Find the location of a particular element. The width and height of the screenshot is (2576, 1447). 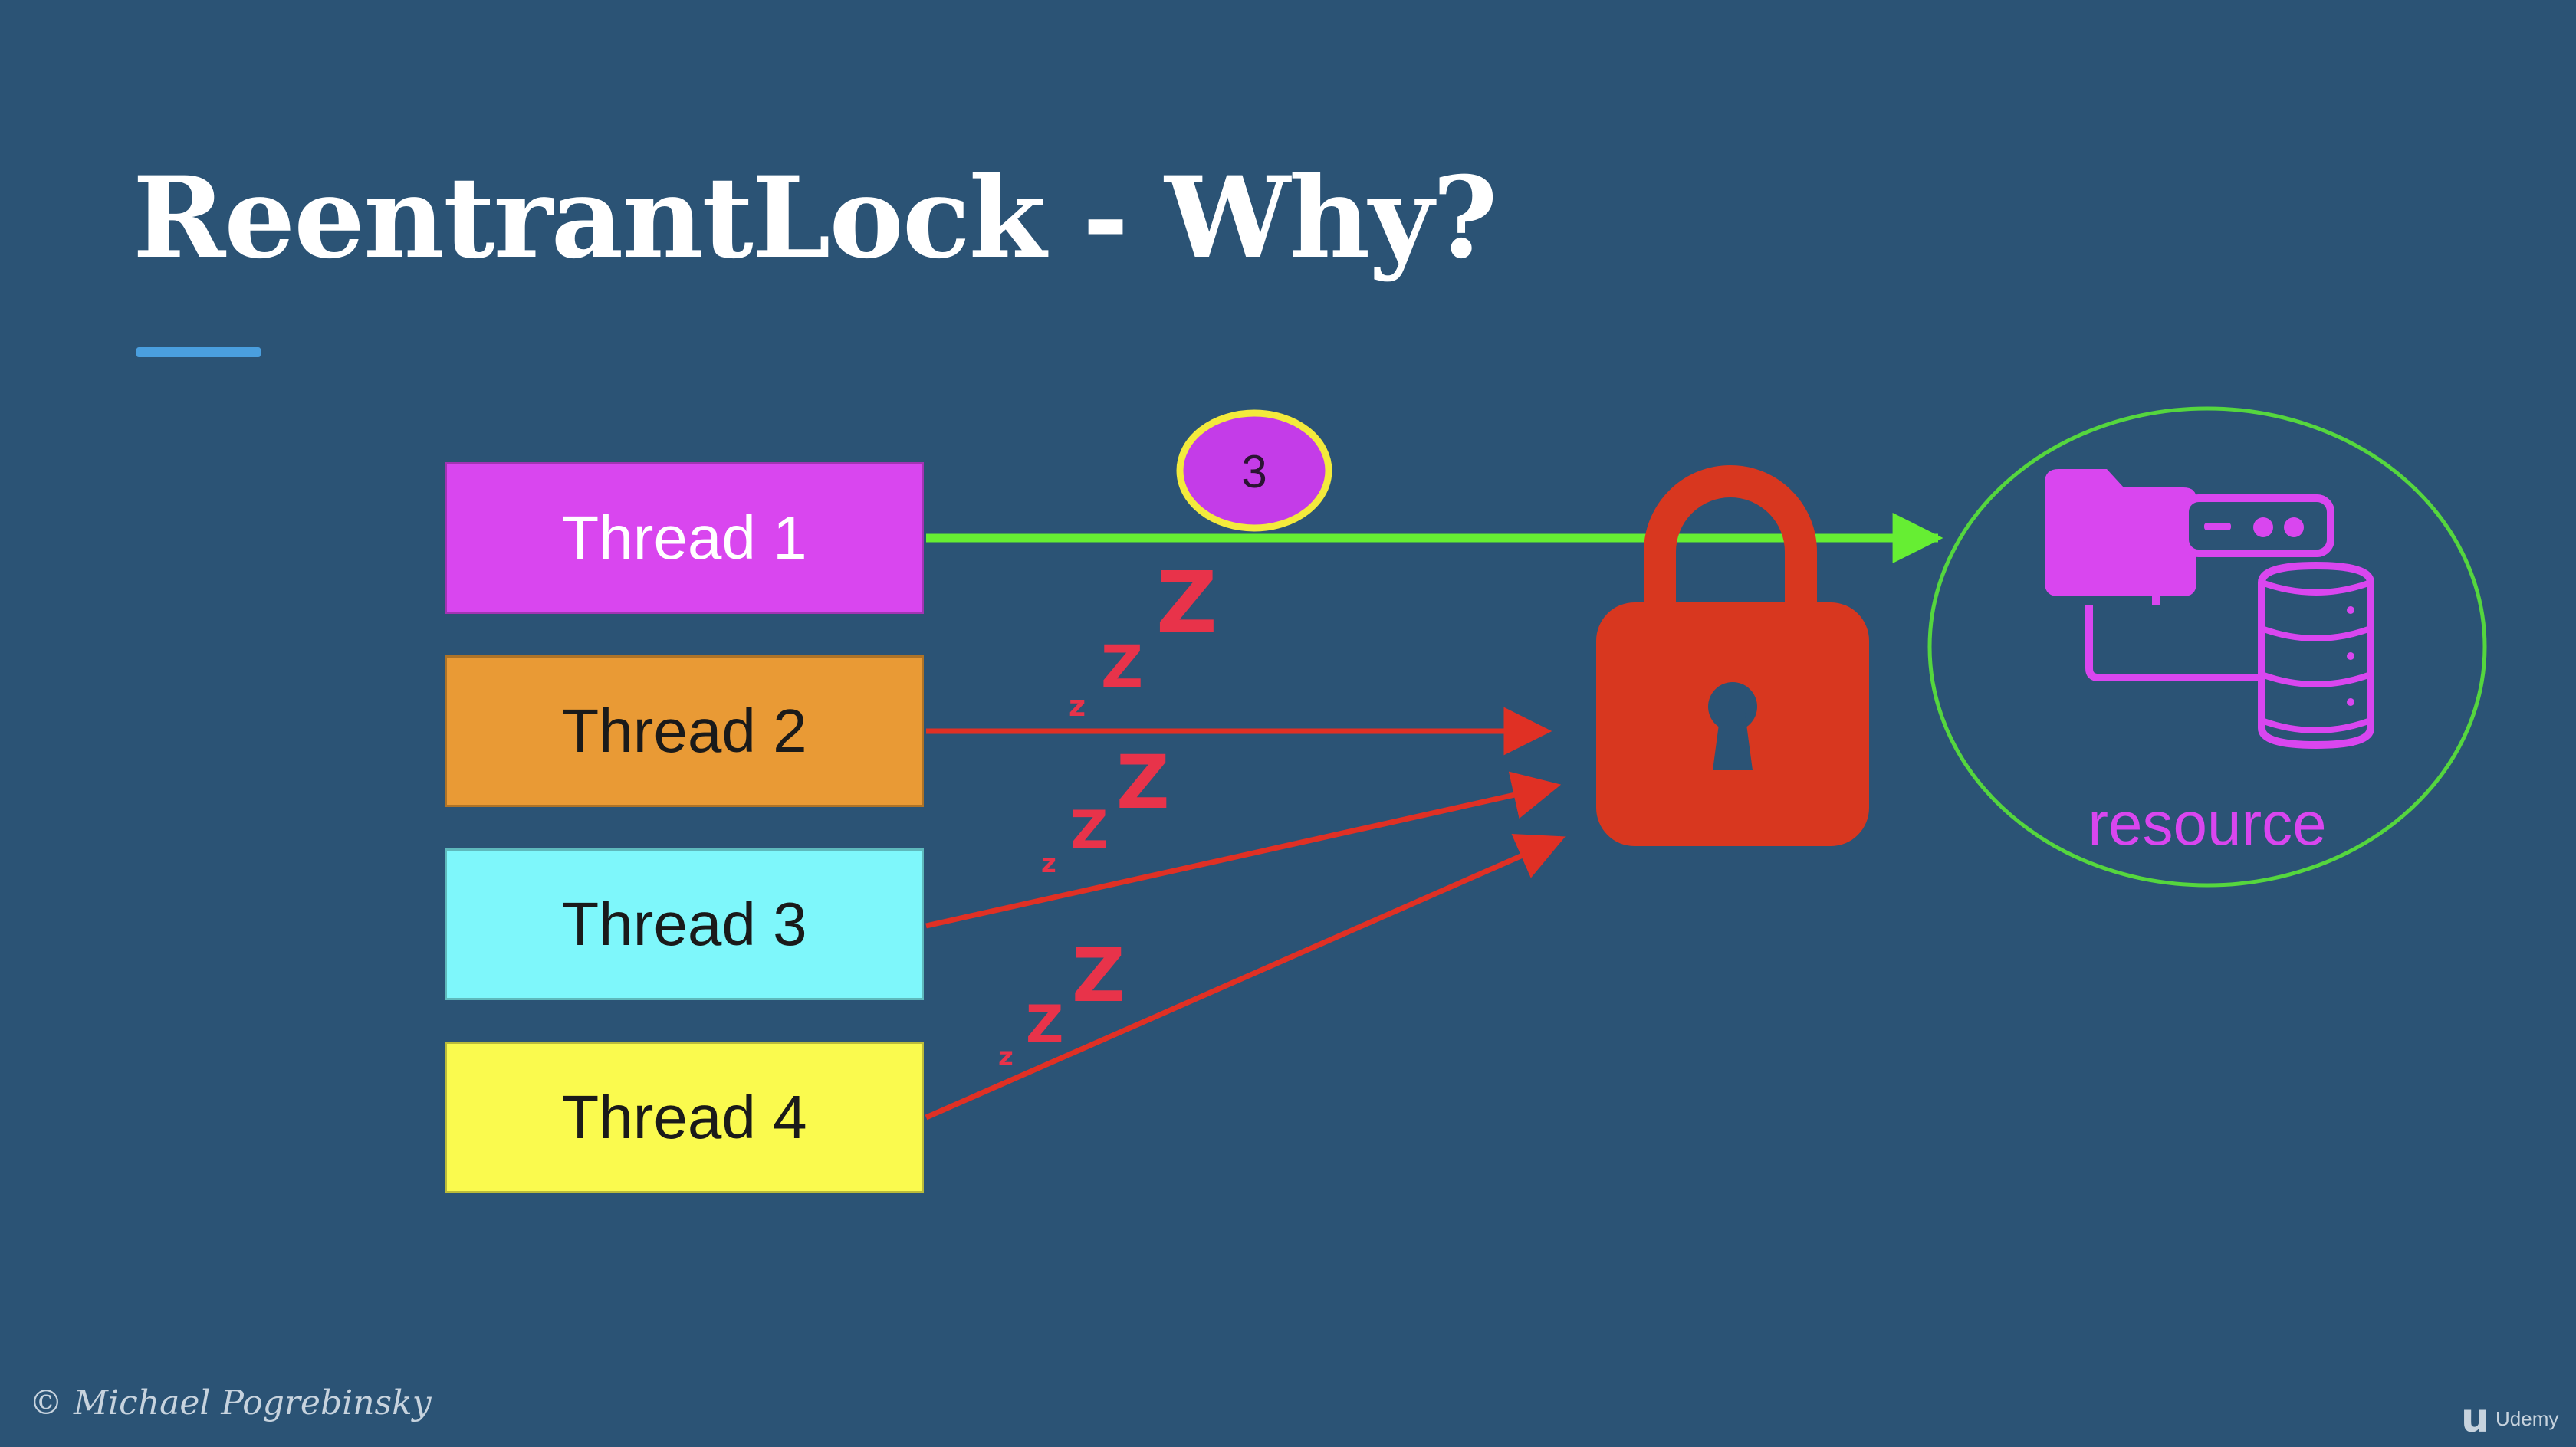

database-server-icon is located at coordinates (2209, 609).